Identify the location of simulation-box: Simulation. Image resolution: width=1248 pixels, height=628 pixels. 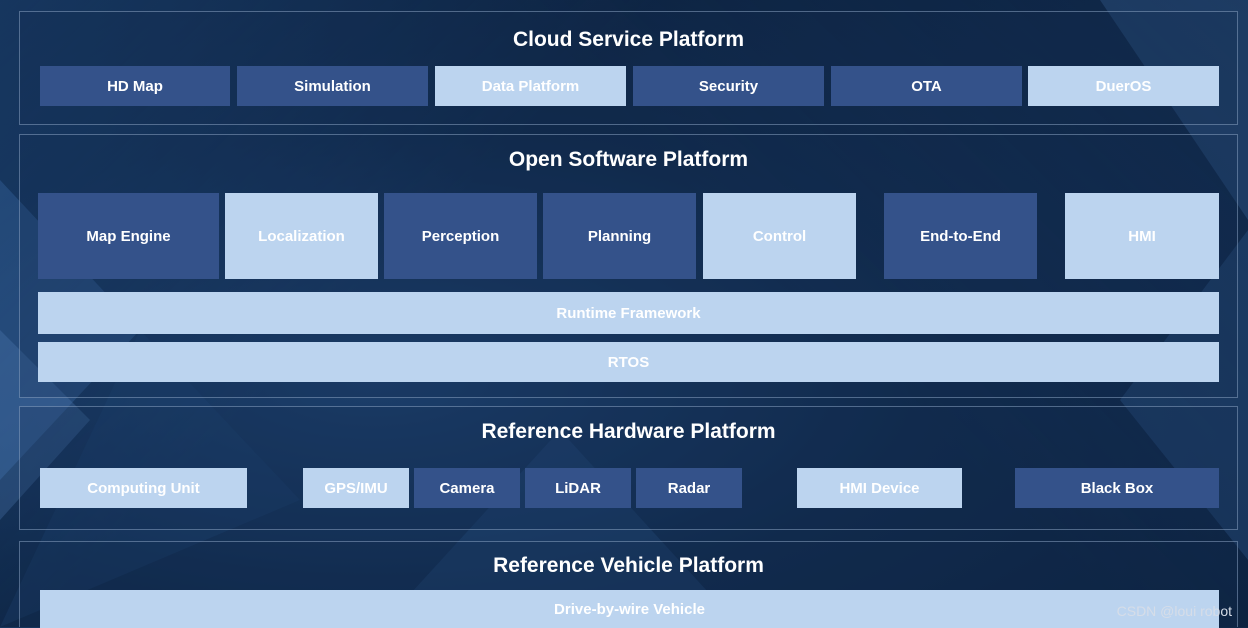
(332, 86).